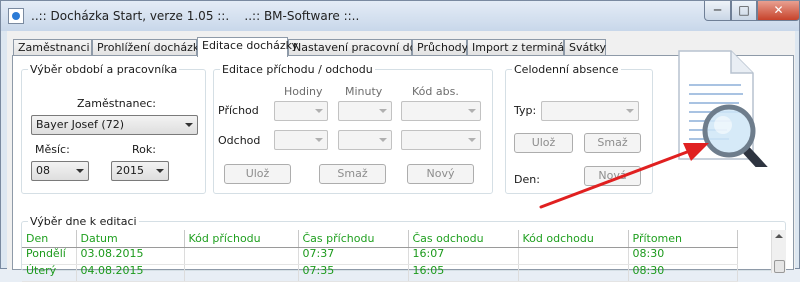  I want to click on cell-cas-prichodu: 07:37, so click(353, 256).